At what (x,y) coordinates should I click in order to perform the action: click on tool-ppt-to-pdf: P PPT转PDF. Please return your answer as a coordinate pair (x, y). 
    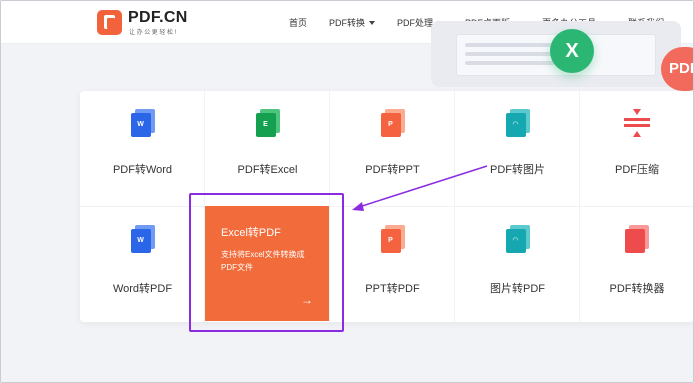
    Looking at the image, I should click on (392, 264).